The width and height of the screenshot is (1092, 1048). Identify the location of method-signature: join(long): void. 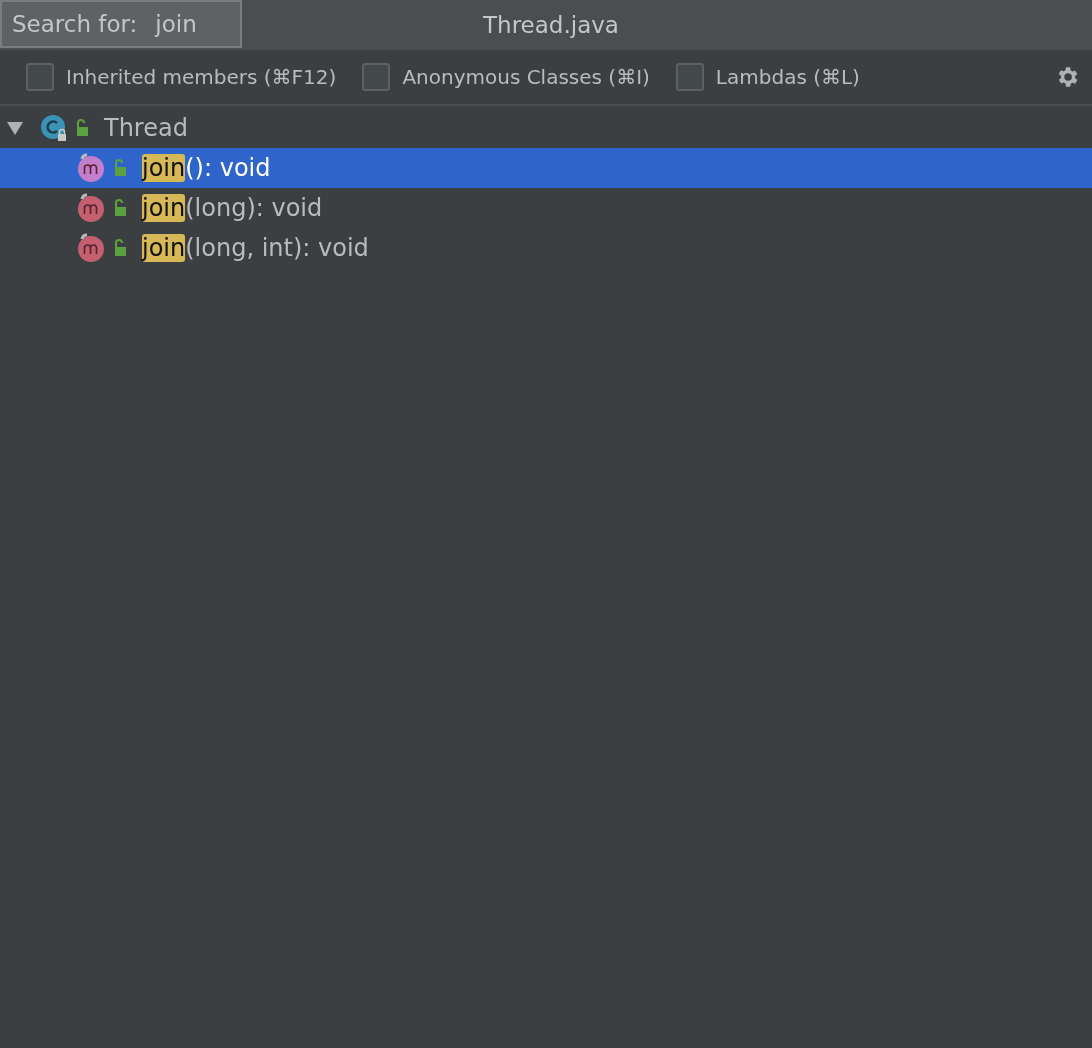
(232, 208).